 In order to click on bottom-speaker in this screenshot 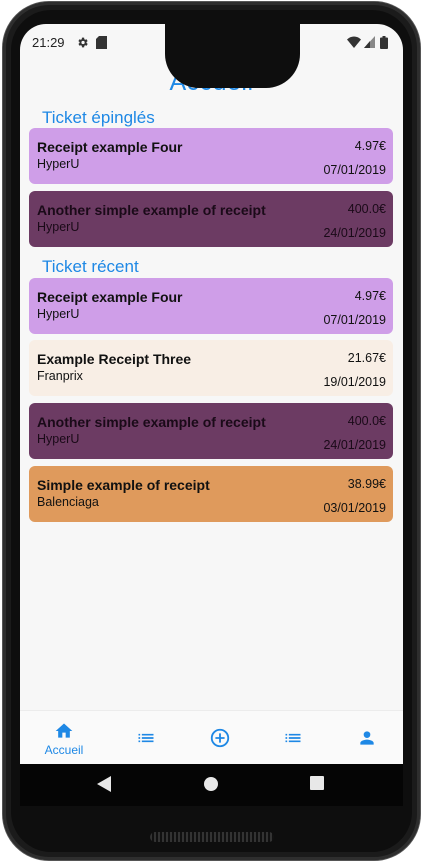, I will do `click(212, 837)`.